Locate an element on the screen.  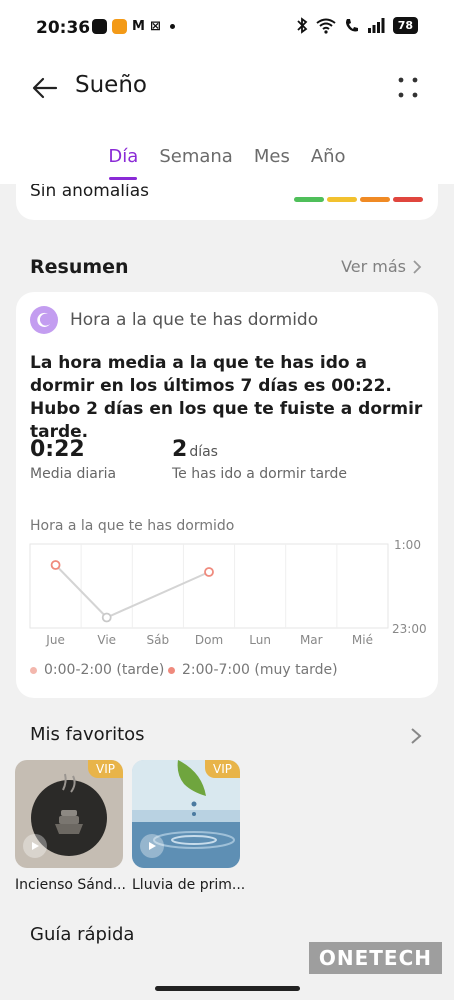
severity-bar-red is located at coordinates (408, 199).